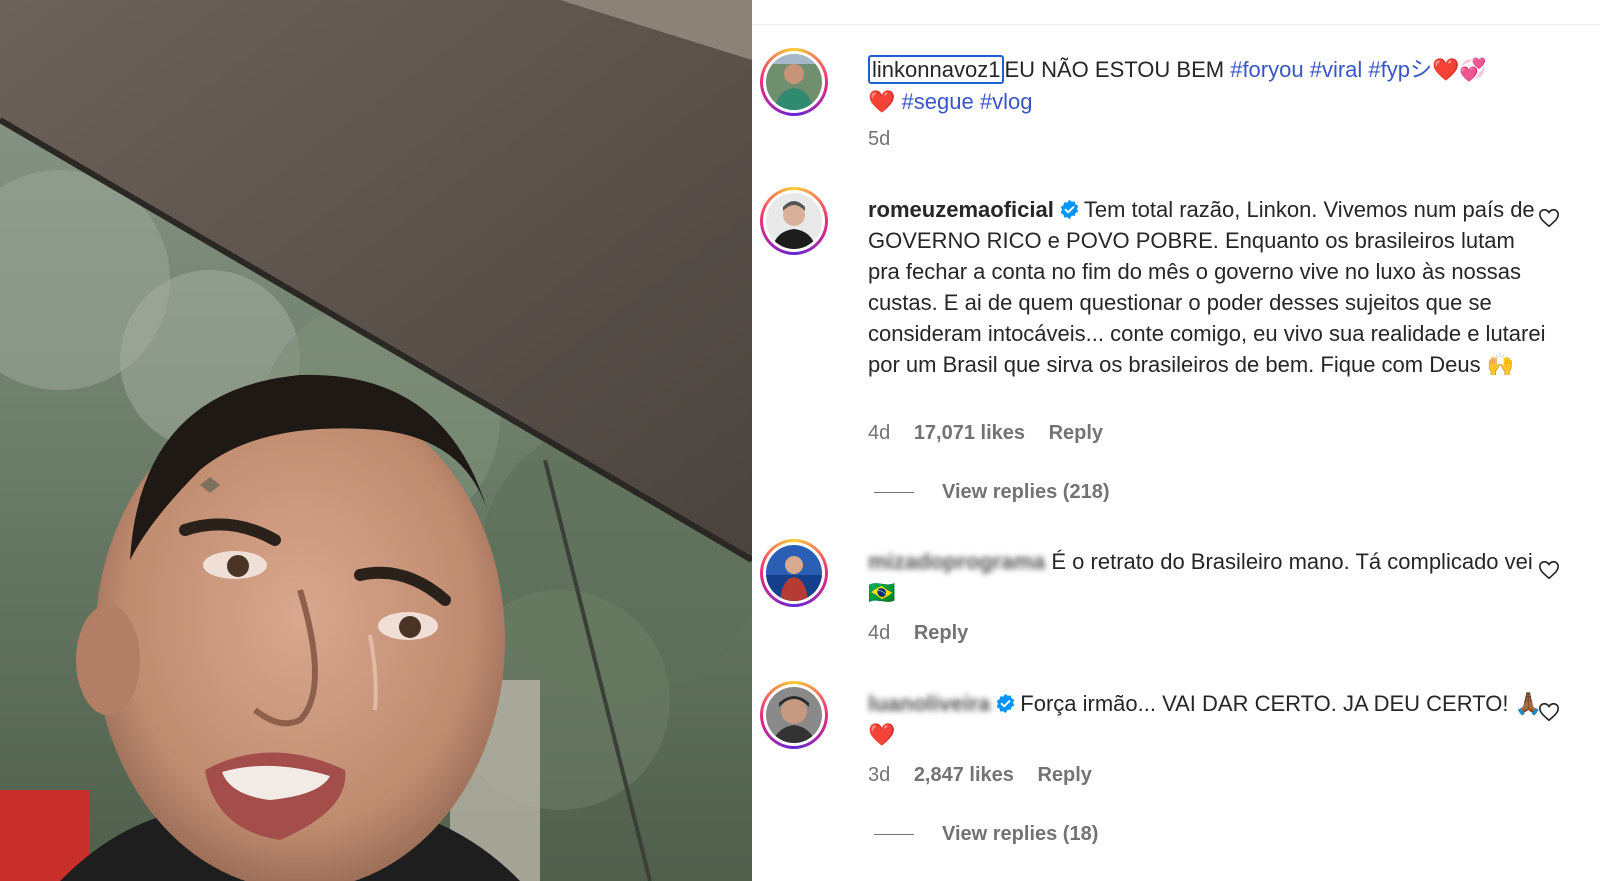  What do you see at coordinates (882, 102) in the screenshot?
I see `caption-emoji-2: ❤️` at bounding box center [882, 102].